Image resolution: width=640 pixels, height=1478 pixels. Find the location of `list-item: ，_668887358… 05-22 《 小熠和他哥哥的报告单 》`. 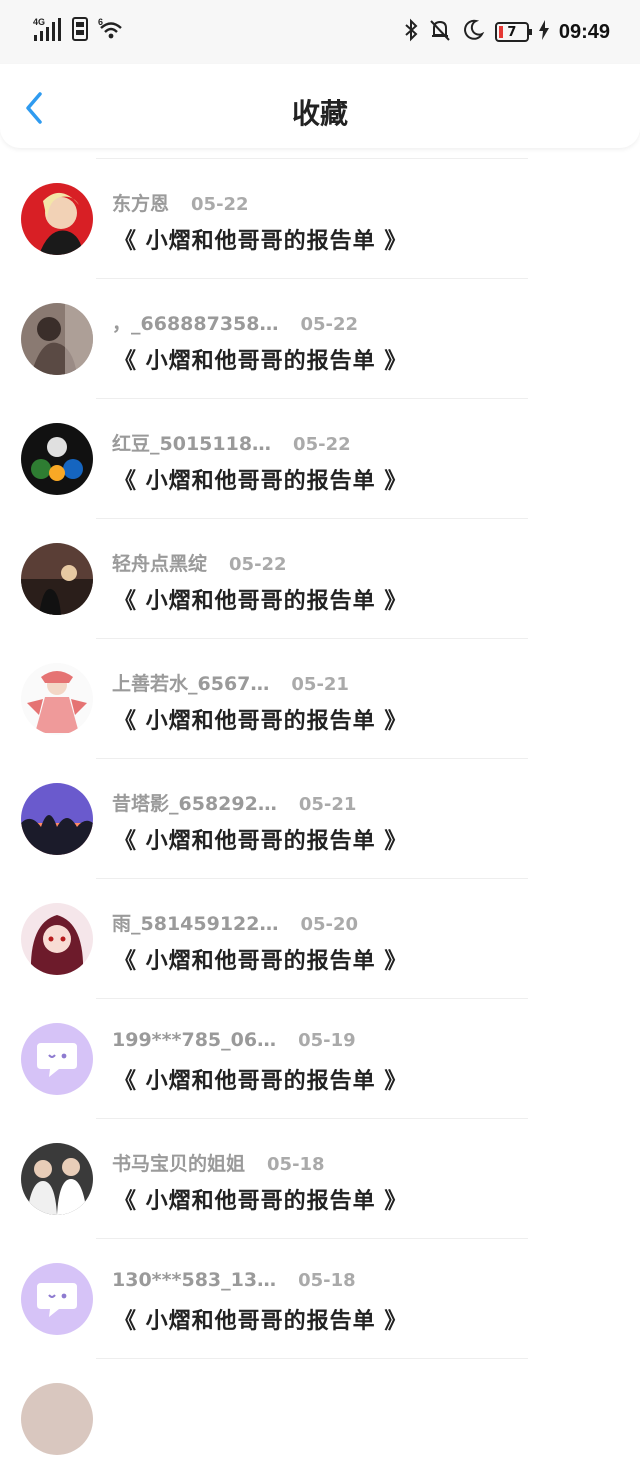

list-item: ，_668887358… 05-22 《 小熠和他哥哥的报告单 》 is located at coordinates (320, 338).